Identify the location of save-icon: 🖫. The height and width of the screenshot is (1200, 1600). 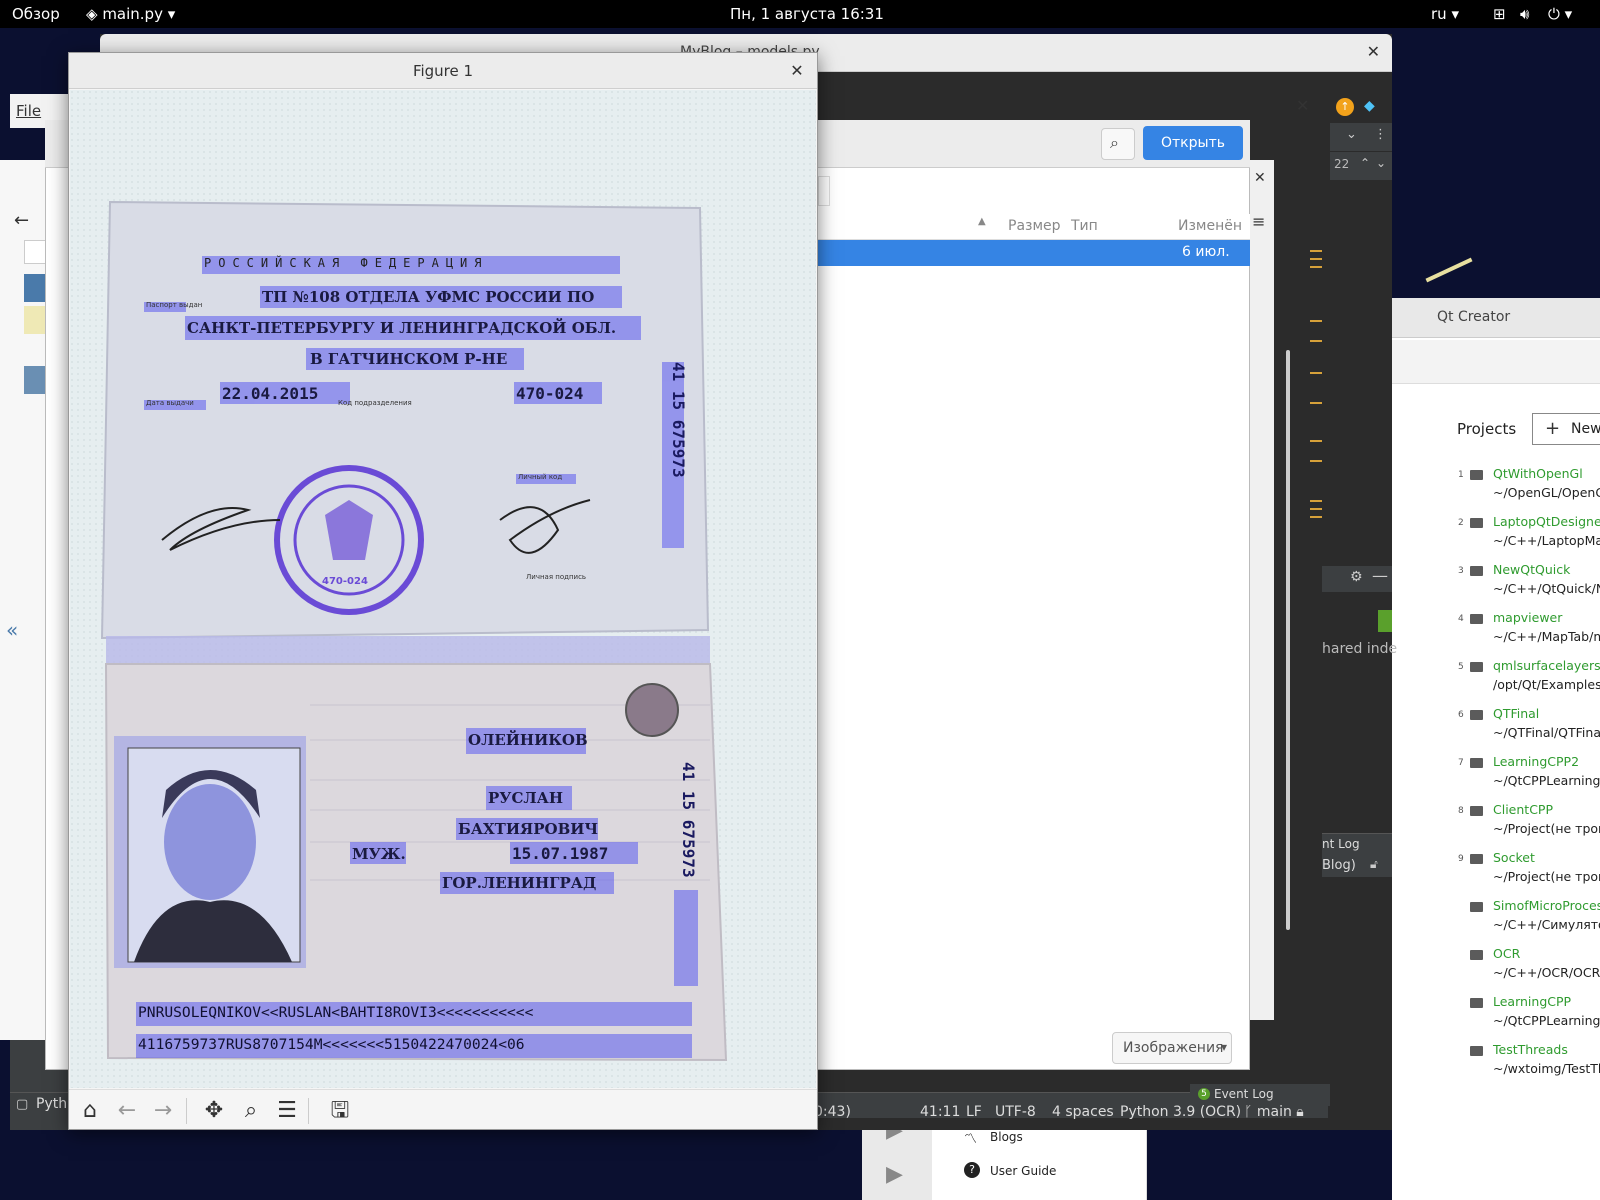
(340, 1111).